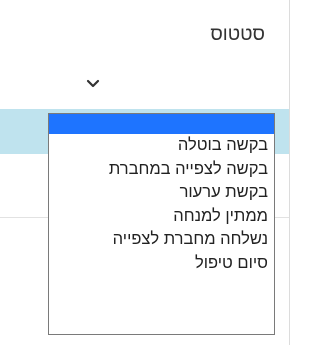 The image size is (320, 345). What do you see at coordinates (93, 84) in the screenshot?
I see `chevron-down-icon` at bounding box center [93, 84].